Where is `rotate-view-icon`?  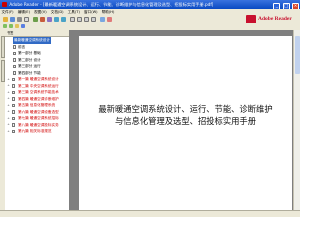
rotate-view-icon is located at coordinates (102, 19).